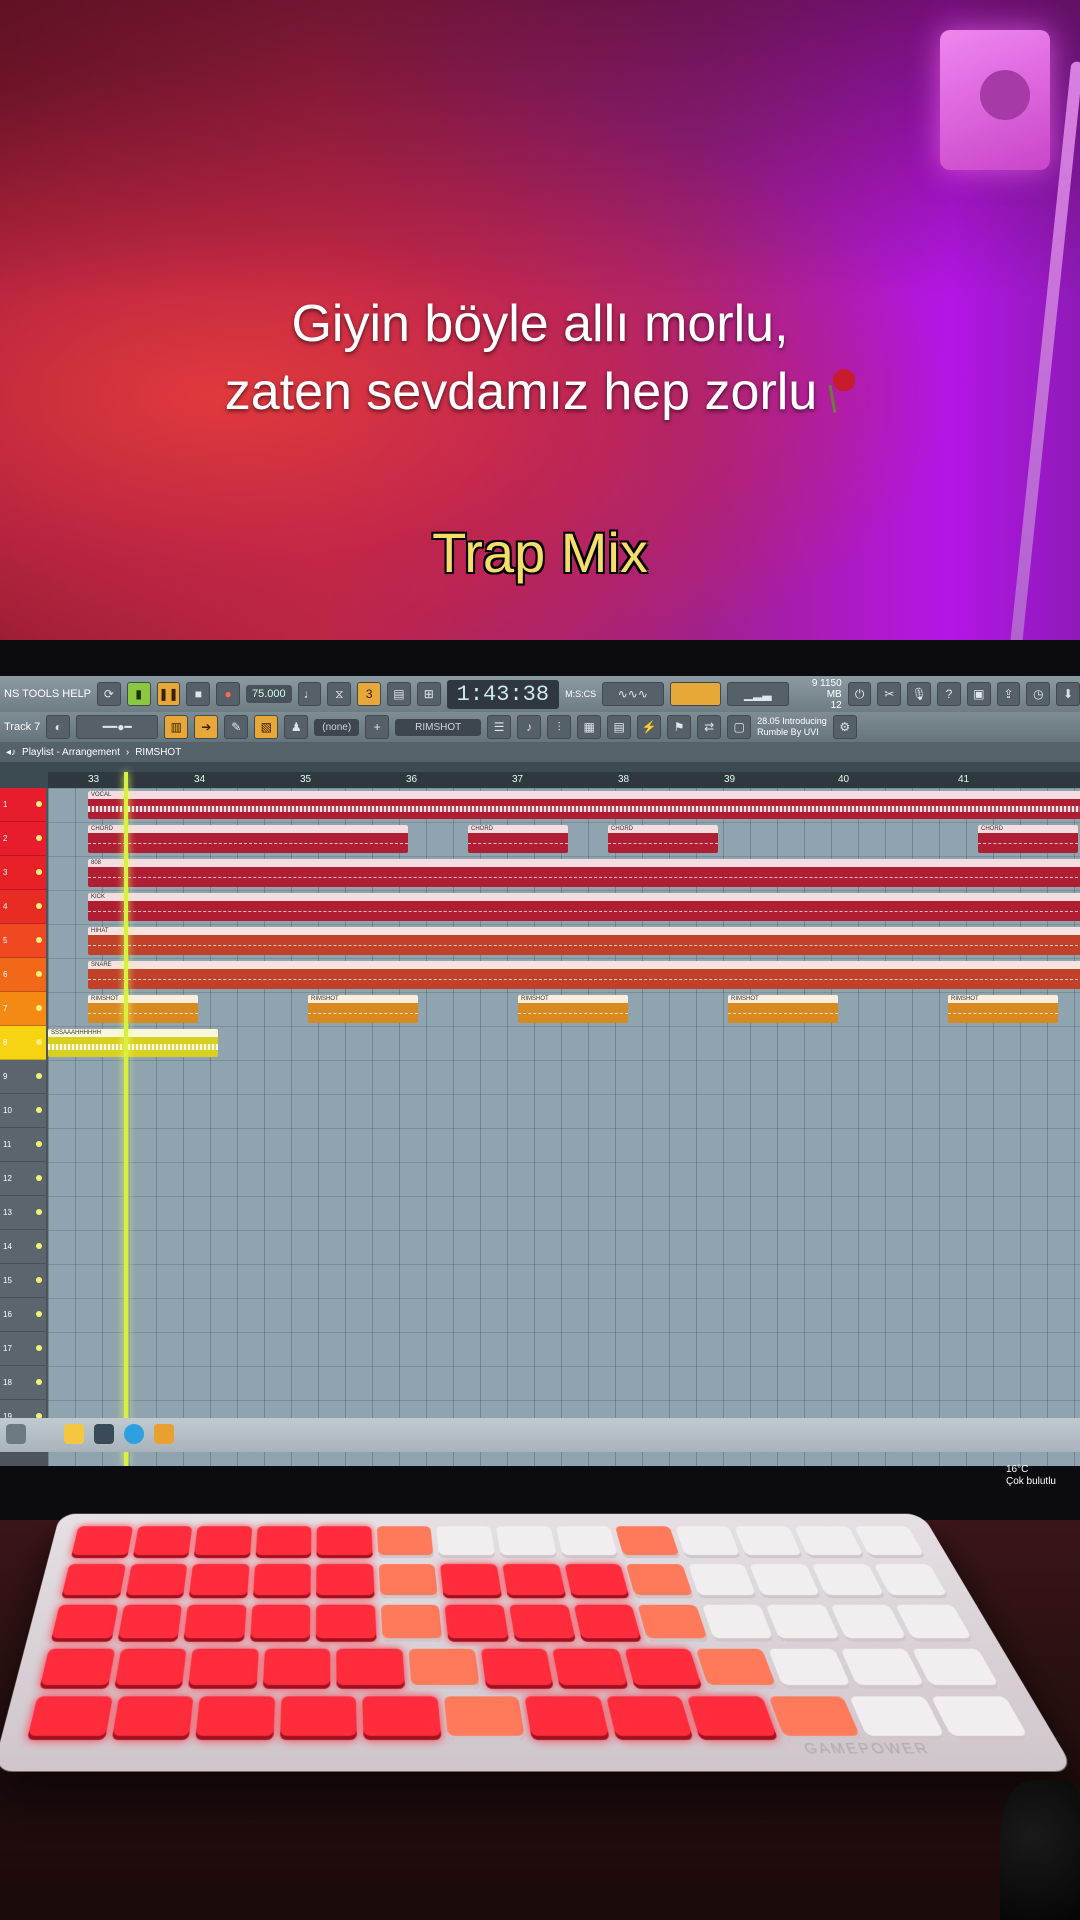 The height and width of the screenshot is (1920, 1080). I want to click on terminal-icon, so click(104, 1434).